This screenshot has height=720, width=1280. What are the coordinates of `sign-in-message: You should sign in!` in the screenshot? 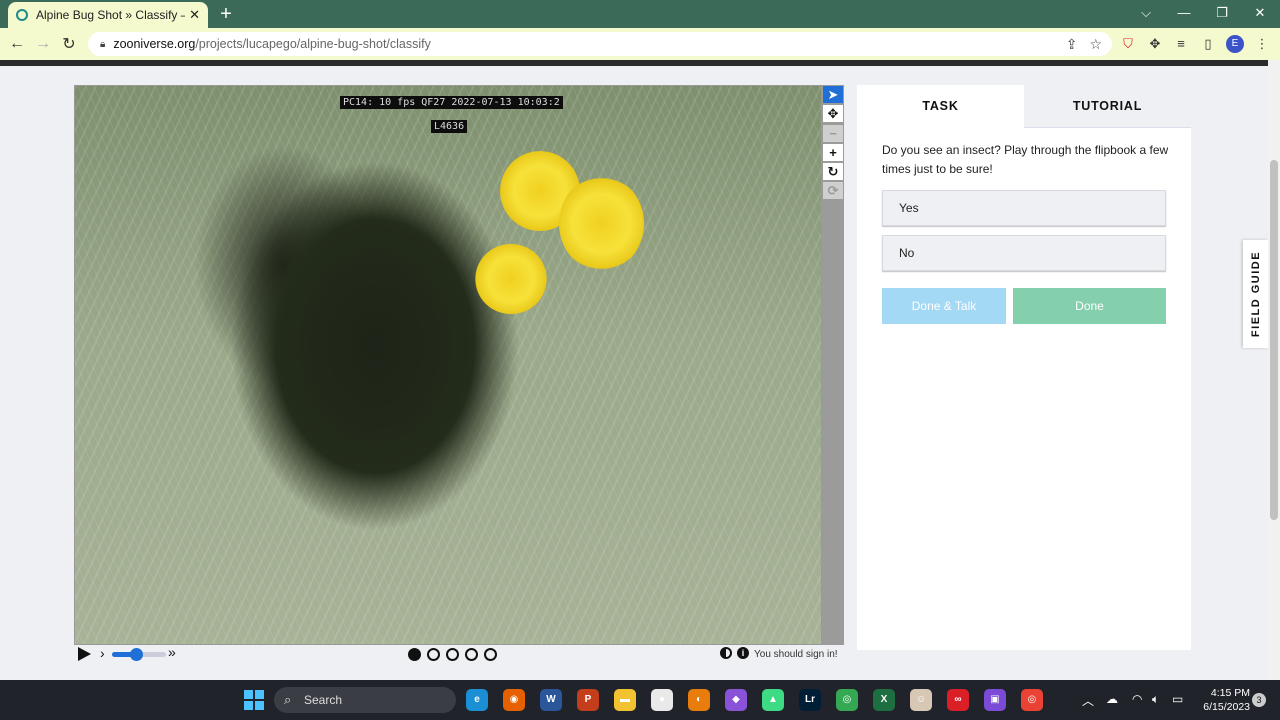 It's located at (796, 654).